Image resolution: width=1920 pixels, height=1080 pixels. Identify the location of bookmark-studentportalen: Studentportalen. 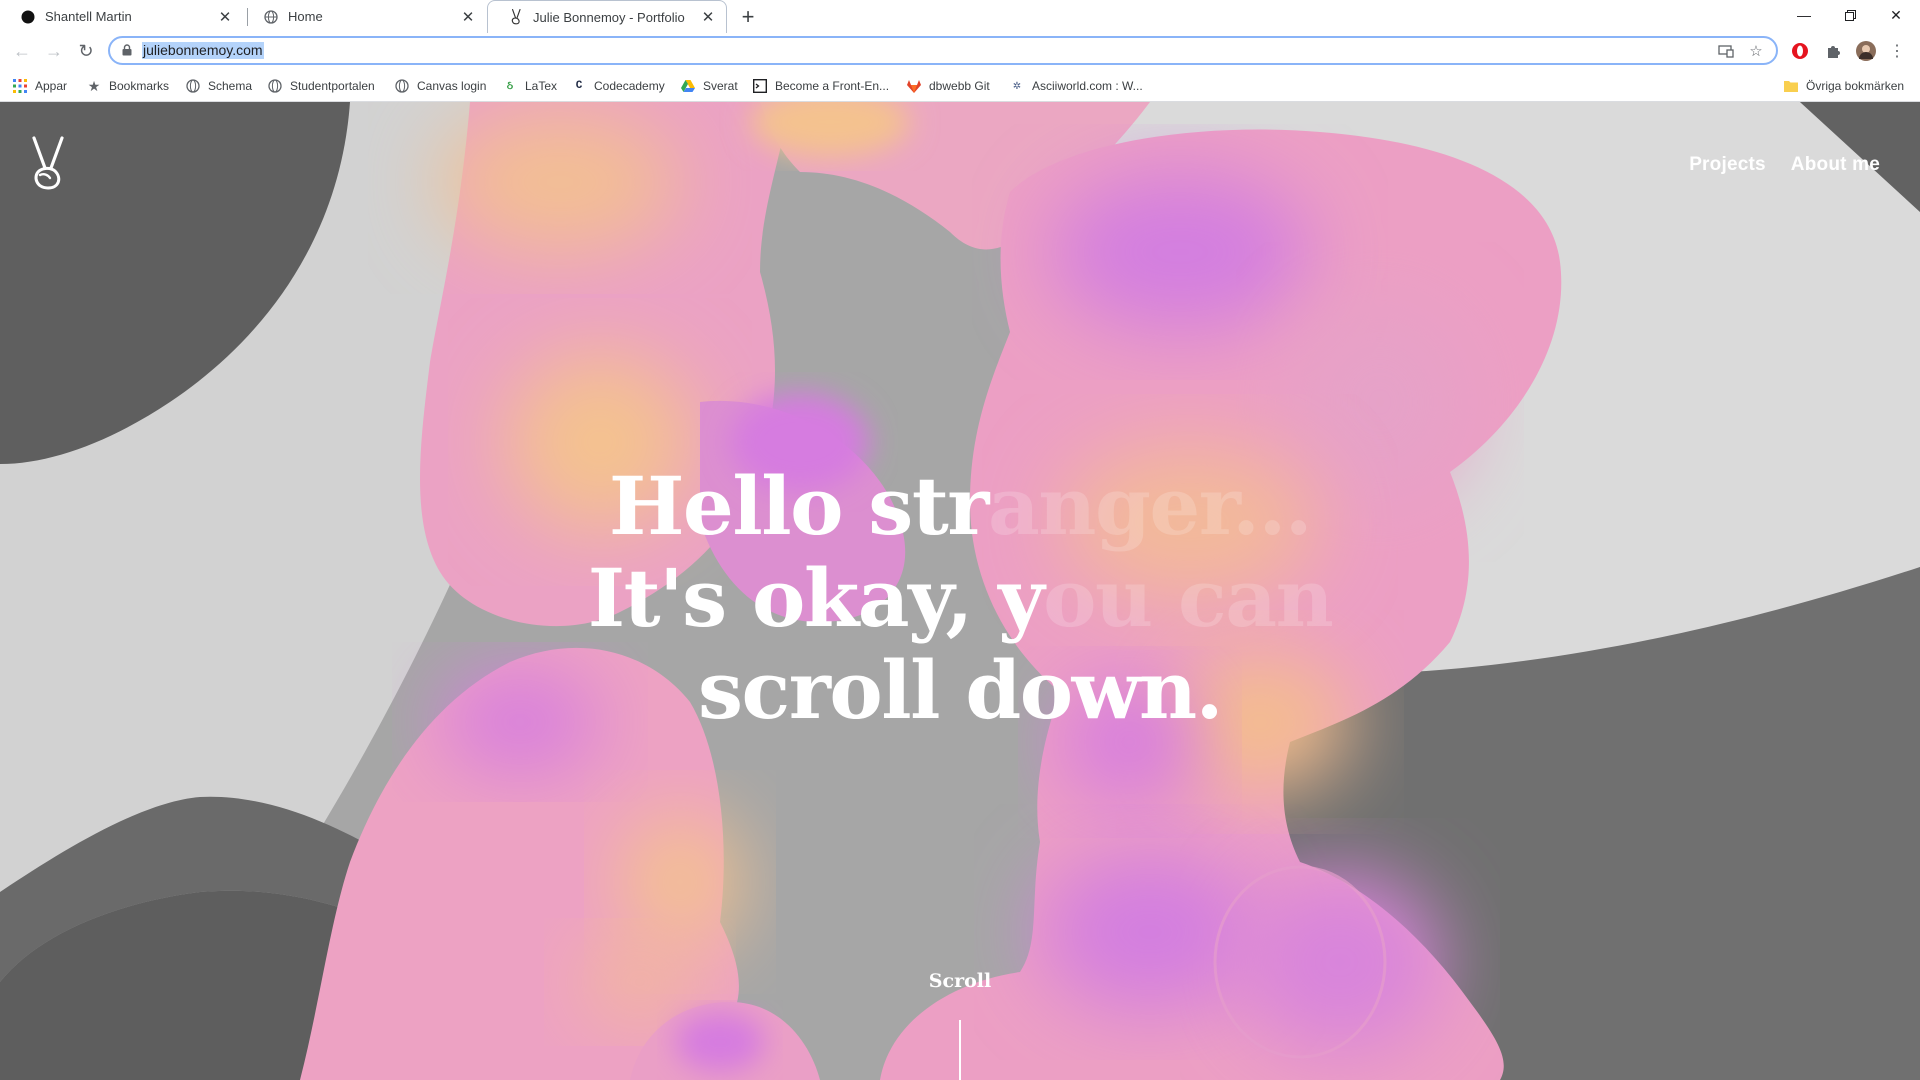
(321, 86).